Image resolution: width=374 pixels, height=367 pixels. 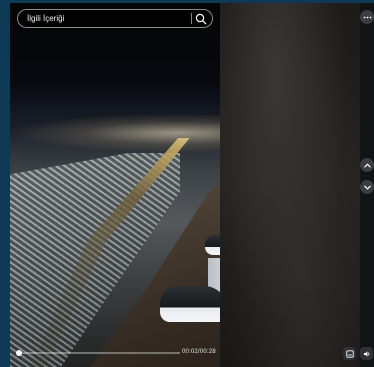 I want to click on more-dots-icon, so click(x=367, y=17).